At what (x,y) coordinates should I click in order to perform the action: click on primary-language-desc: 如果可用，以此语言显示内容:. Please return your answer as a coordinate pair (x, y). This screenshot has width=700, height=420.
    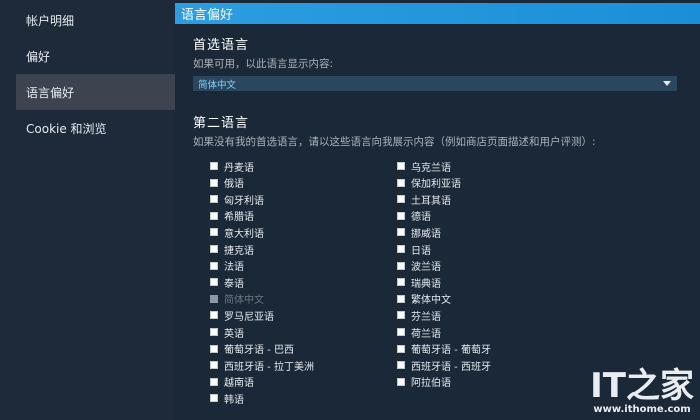
    Looking at the image, I should click on (263, 64).